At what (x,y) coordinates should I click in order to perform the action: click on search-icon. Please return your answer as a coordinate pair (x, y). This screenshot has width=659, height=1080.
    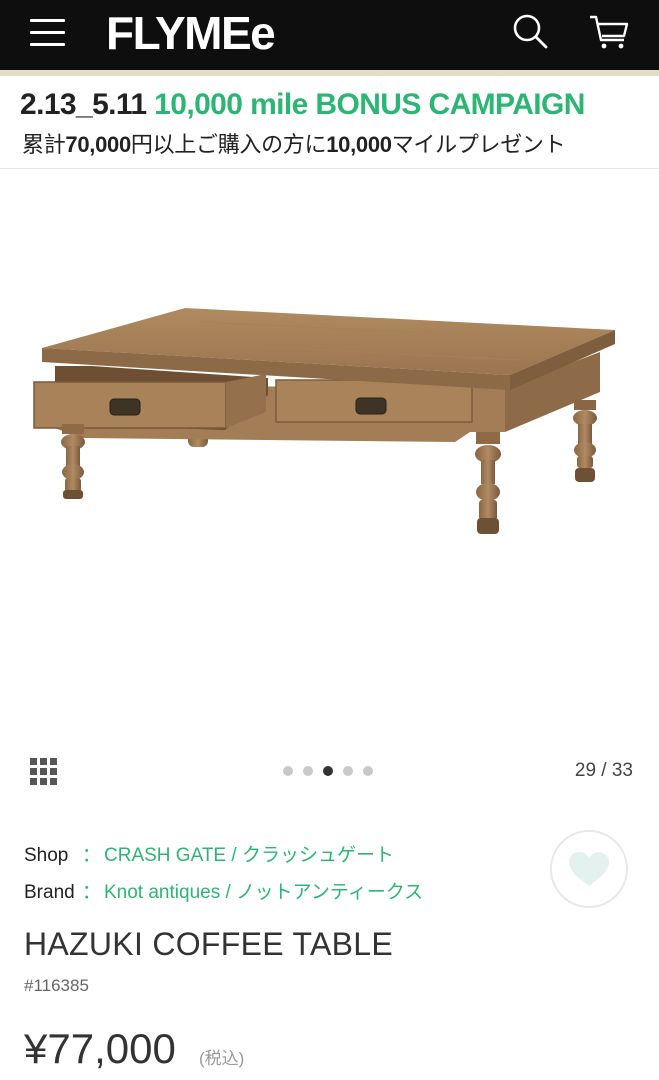
    Looking at the image, I should click on (530, 31).